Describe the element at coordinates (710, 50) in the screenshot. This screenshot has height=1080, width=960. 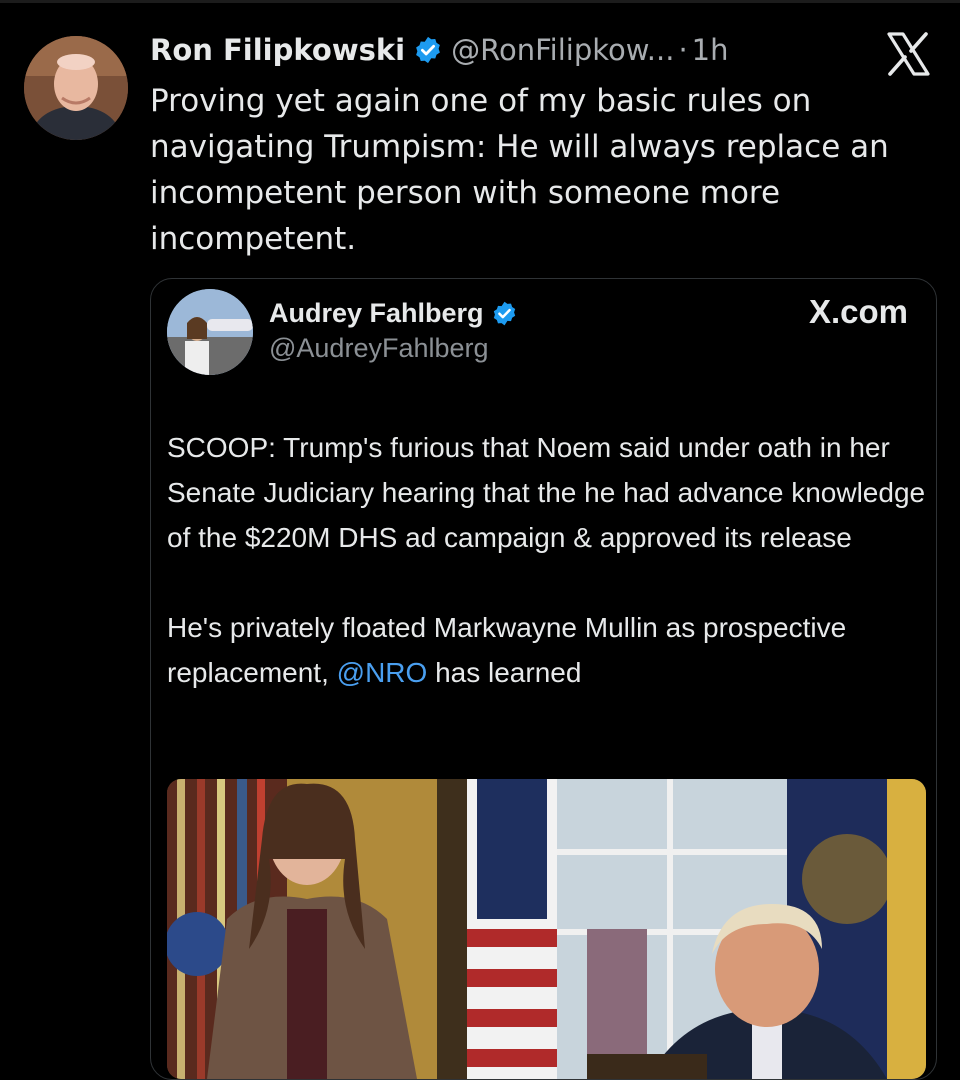
I see `tweet-timestamp: 1h` at that location.